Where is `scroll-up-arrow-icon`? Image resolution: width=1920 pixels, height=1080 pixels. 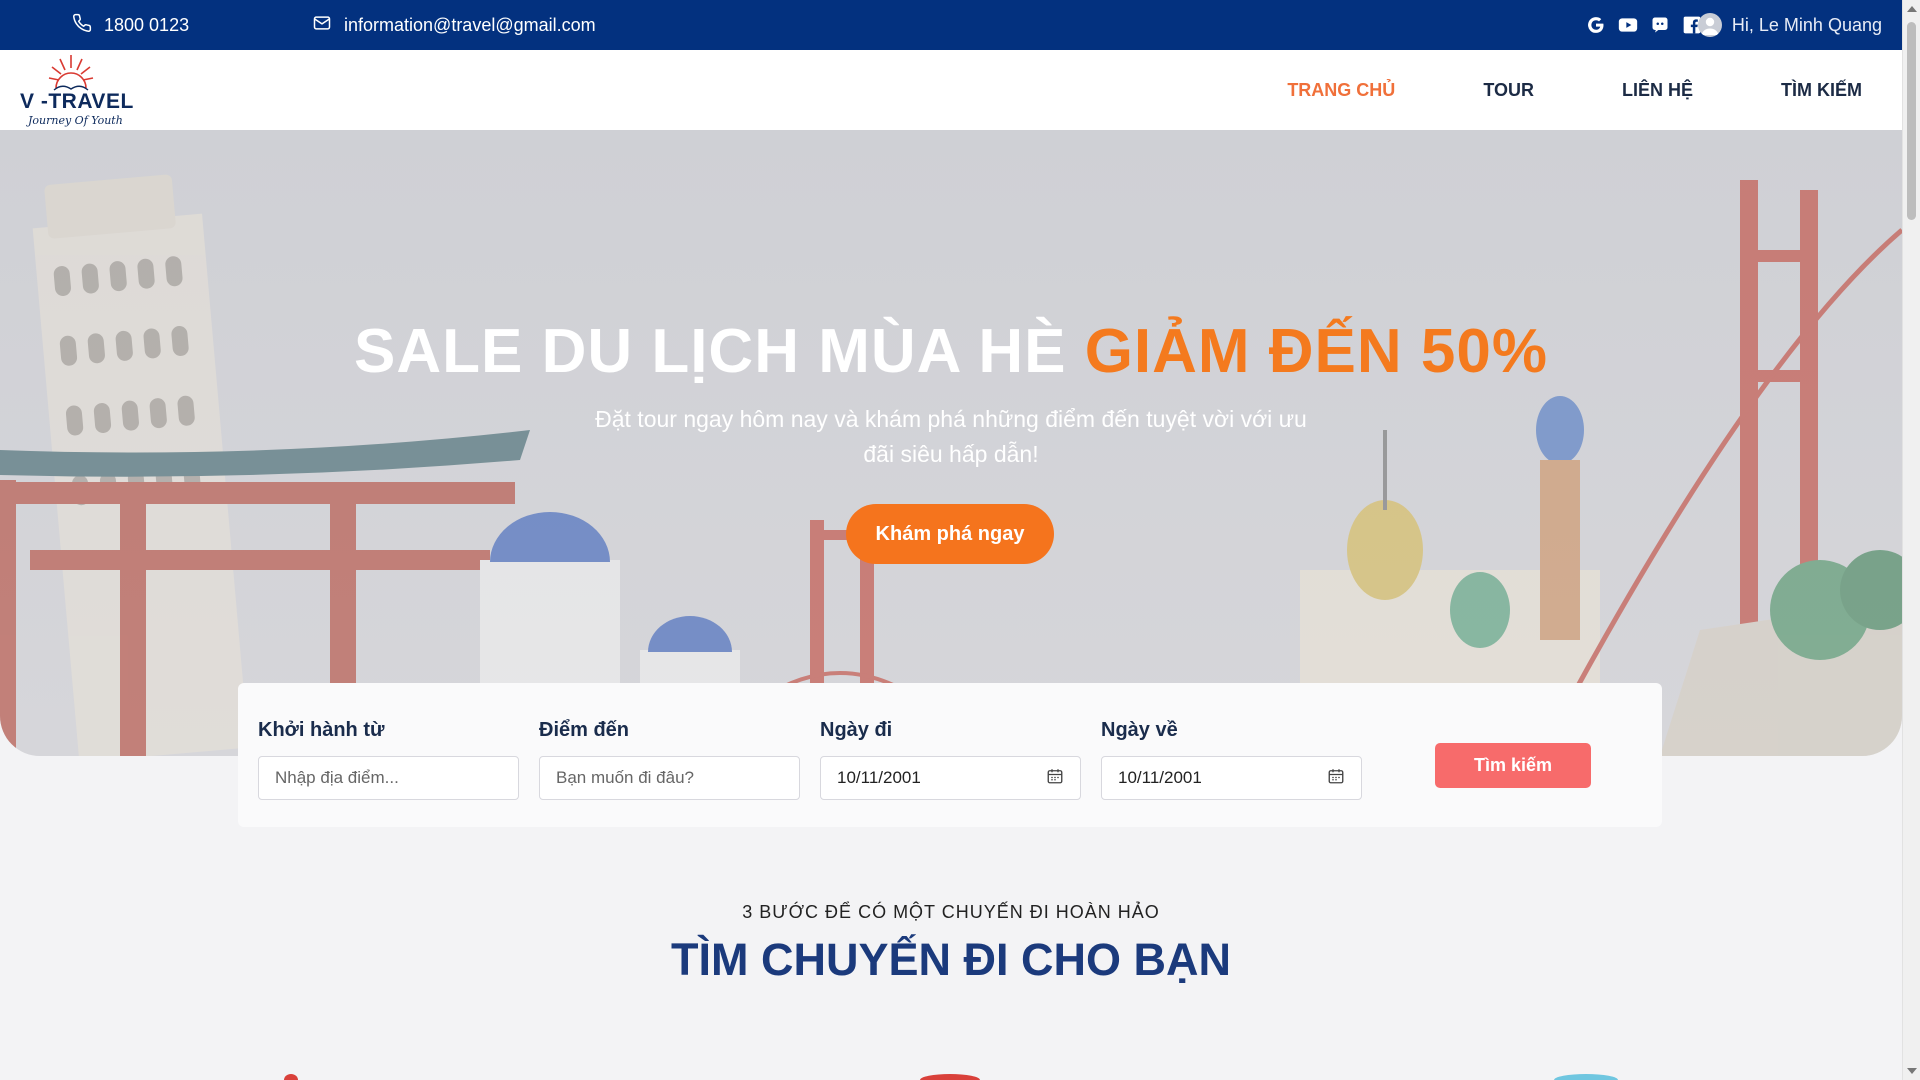
scroll-up-arrow-icon is located at coordinates (1912, 9).